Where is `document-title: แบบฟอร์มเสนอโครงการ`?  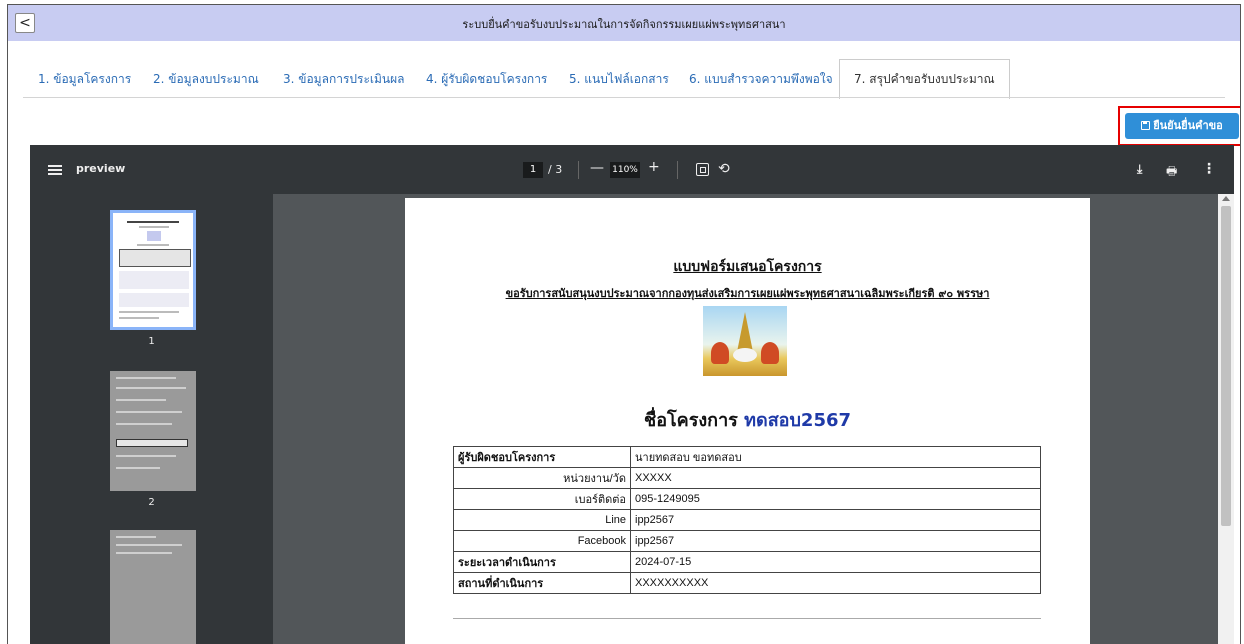
document-title: แบบฟอร์มเสนอโครงการ is located at coordinates (747, 267).